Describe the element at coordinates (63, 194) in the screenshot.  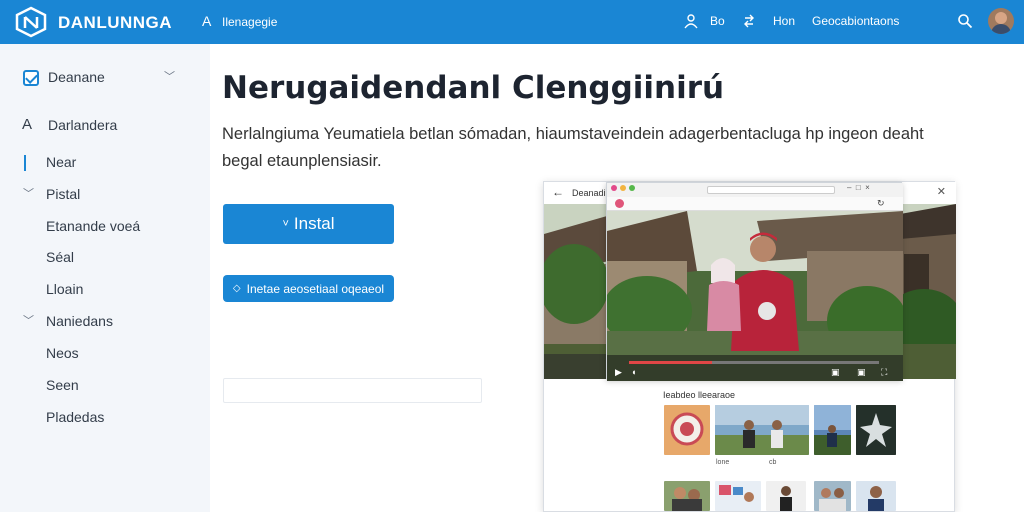
I see `sidebar-item-label: Pistal` at that location.